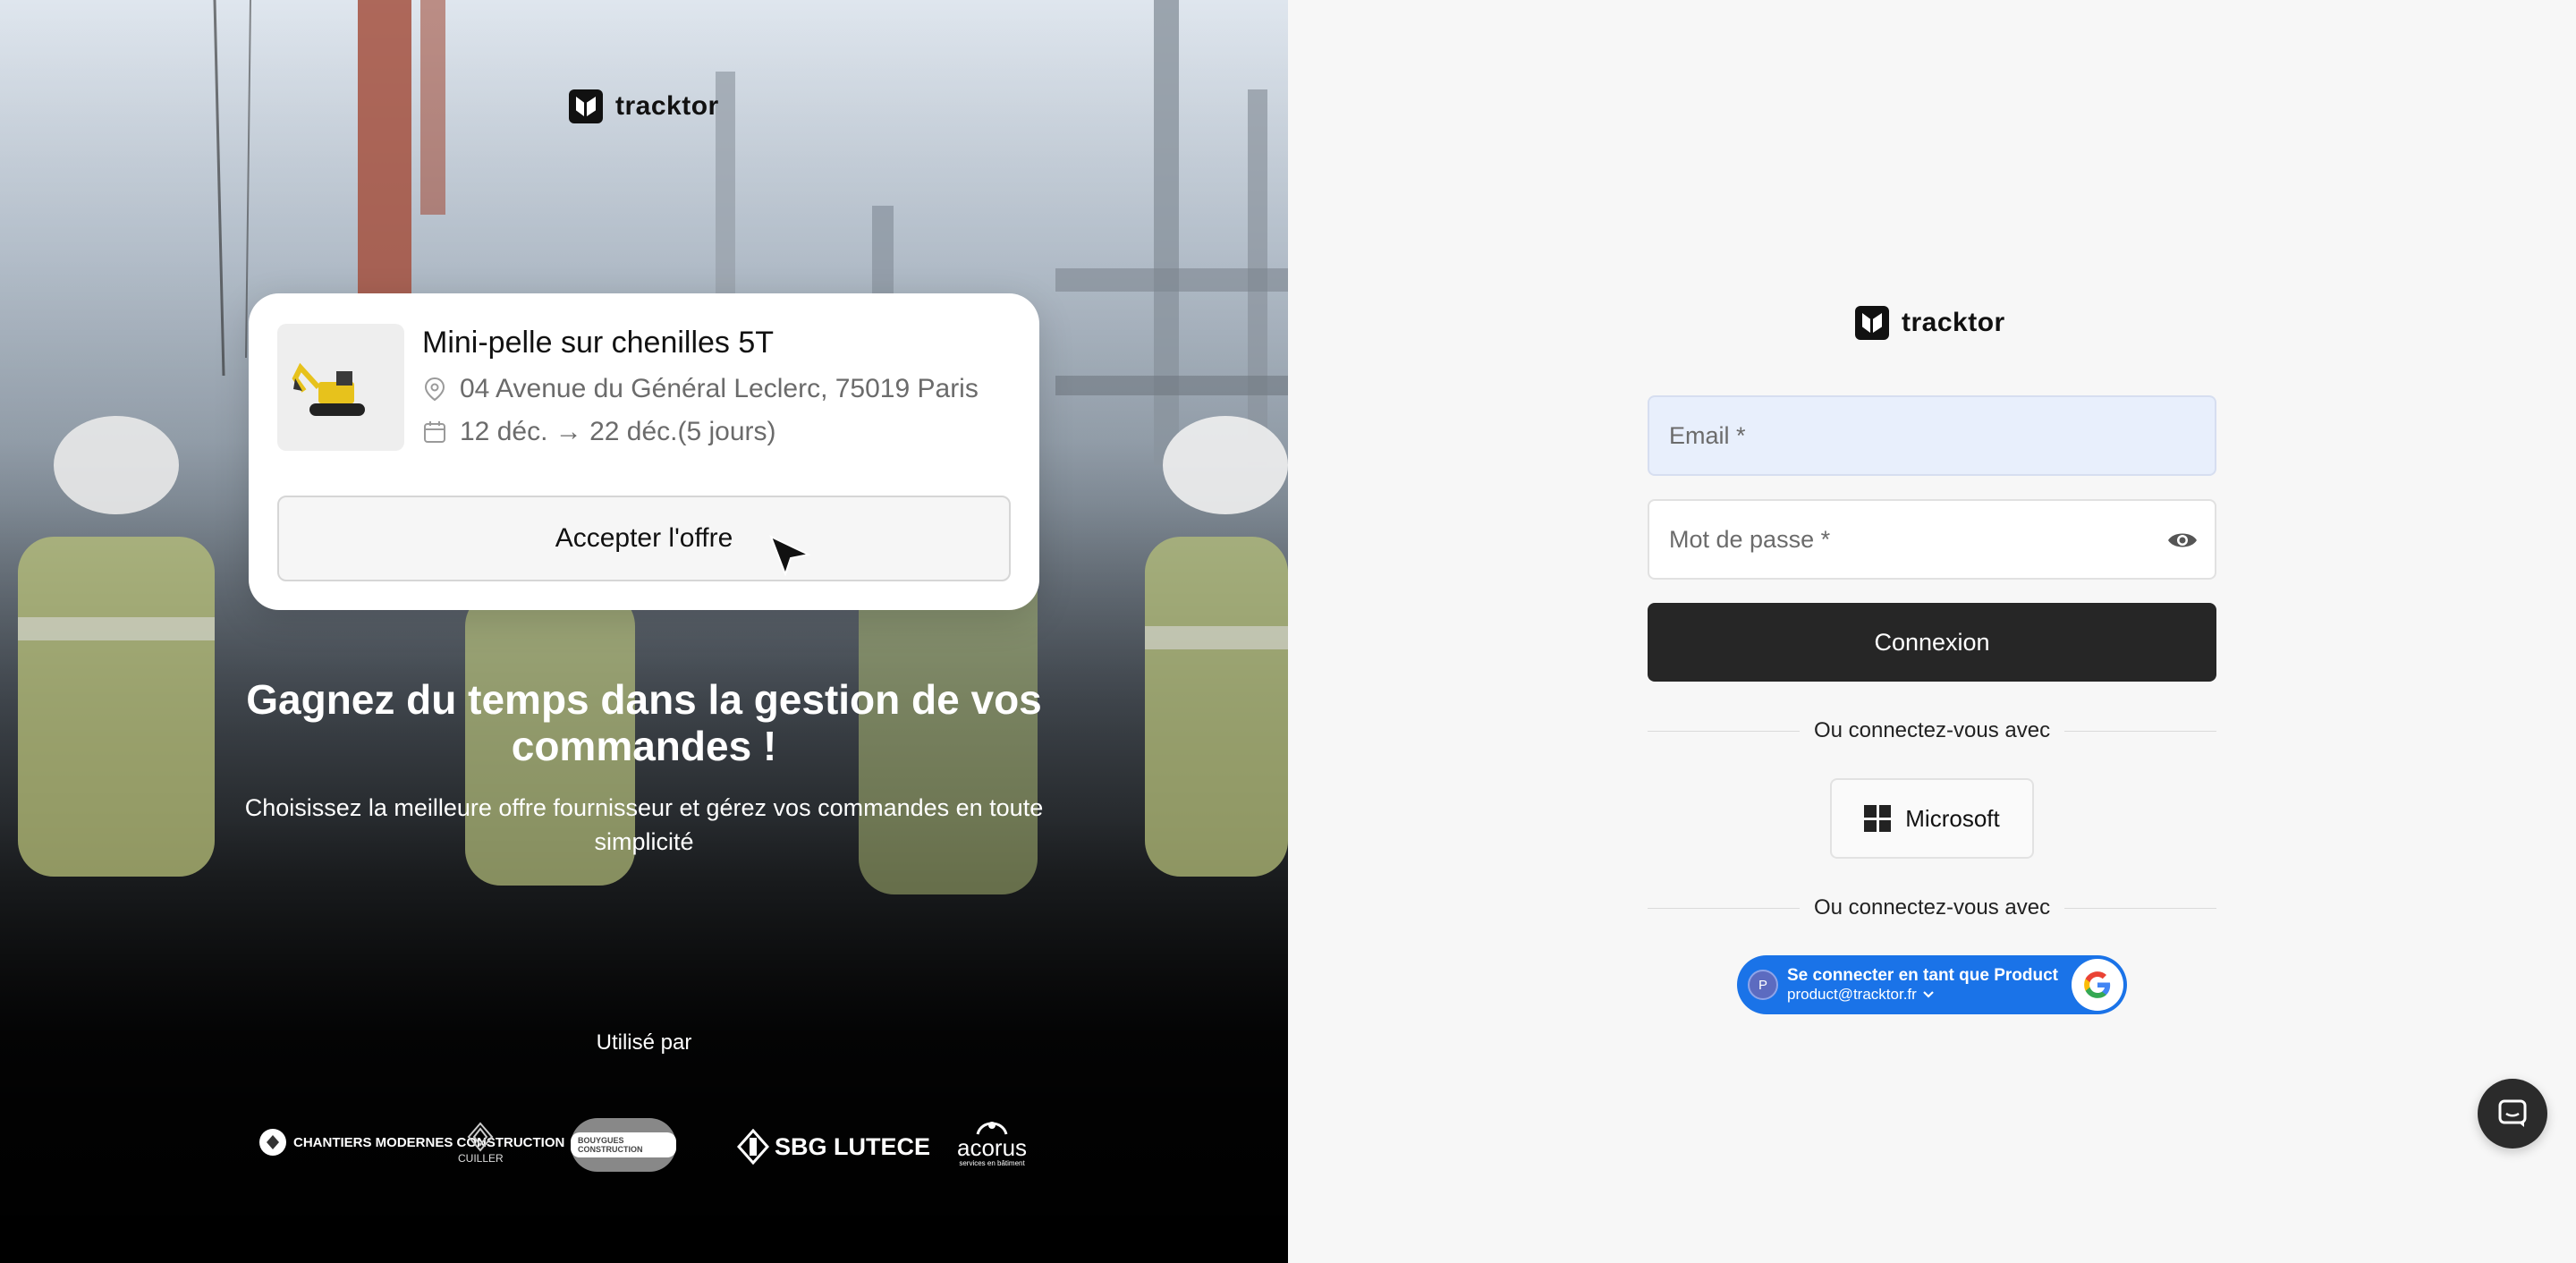 This screenshot has width=2576, height=1263. I want to click on microsoft-login-button: Microsoft, so click(1932, 818).